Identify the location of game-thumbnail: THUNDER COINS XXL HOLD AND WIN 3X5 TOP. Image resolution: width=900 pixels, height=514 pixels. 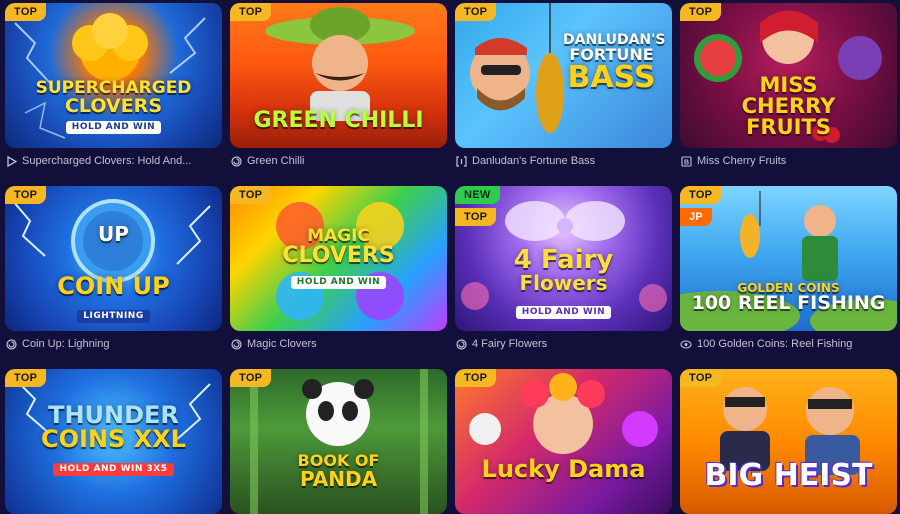
(113, 441).